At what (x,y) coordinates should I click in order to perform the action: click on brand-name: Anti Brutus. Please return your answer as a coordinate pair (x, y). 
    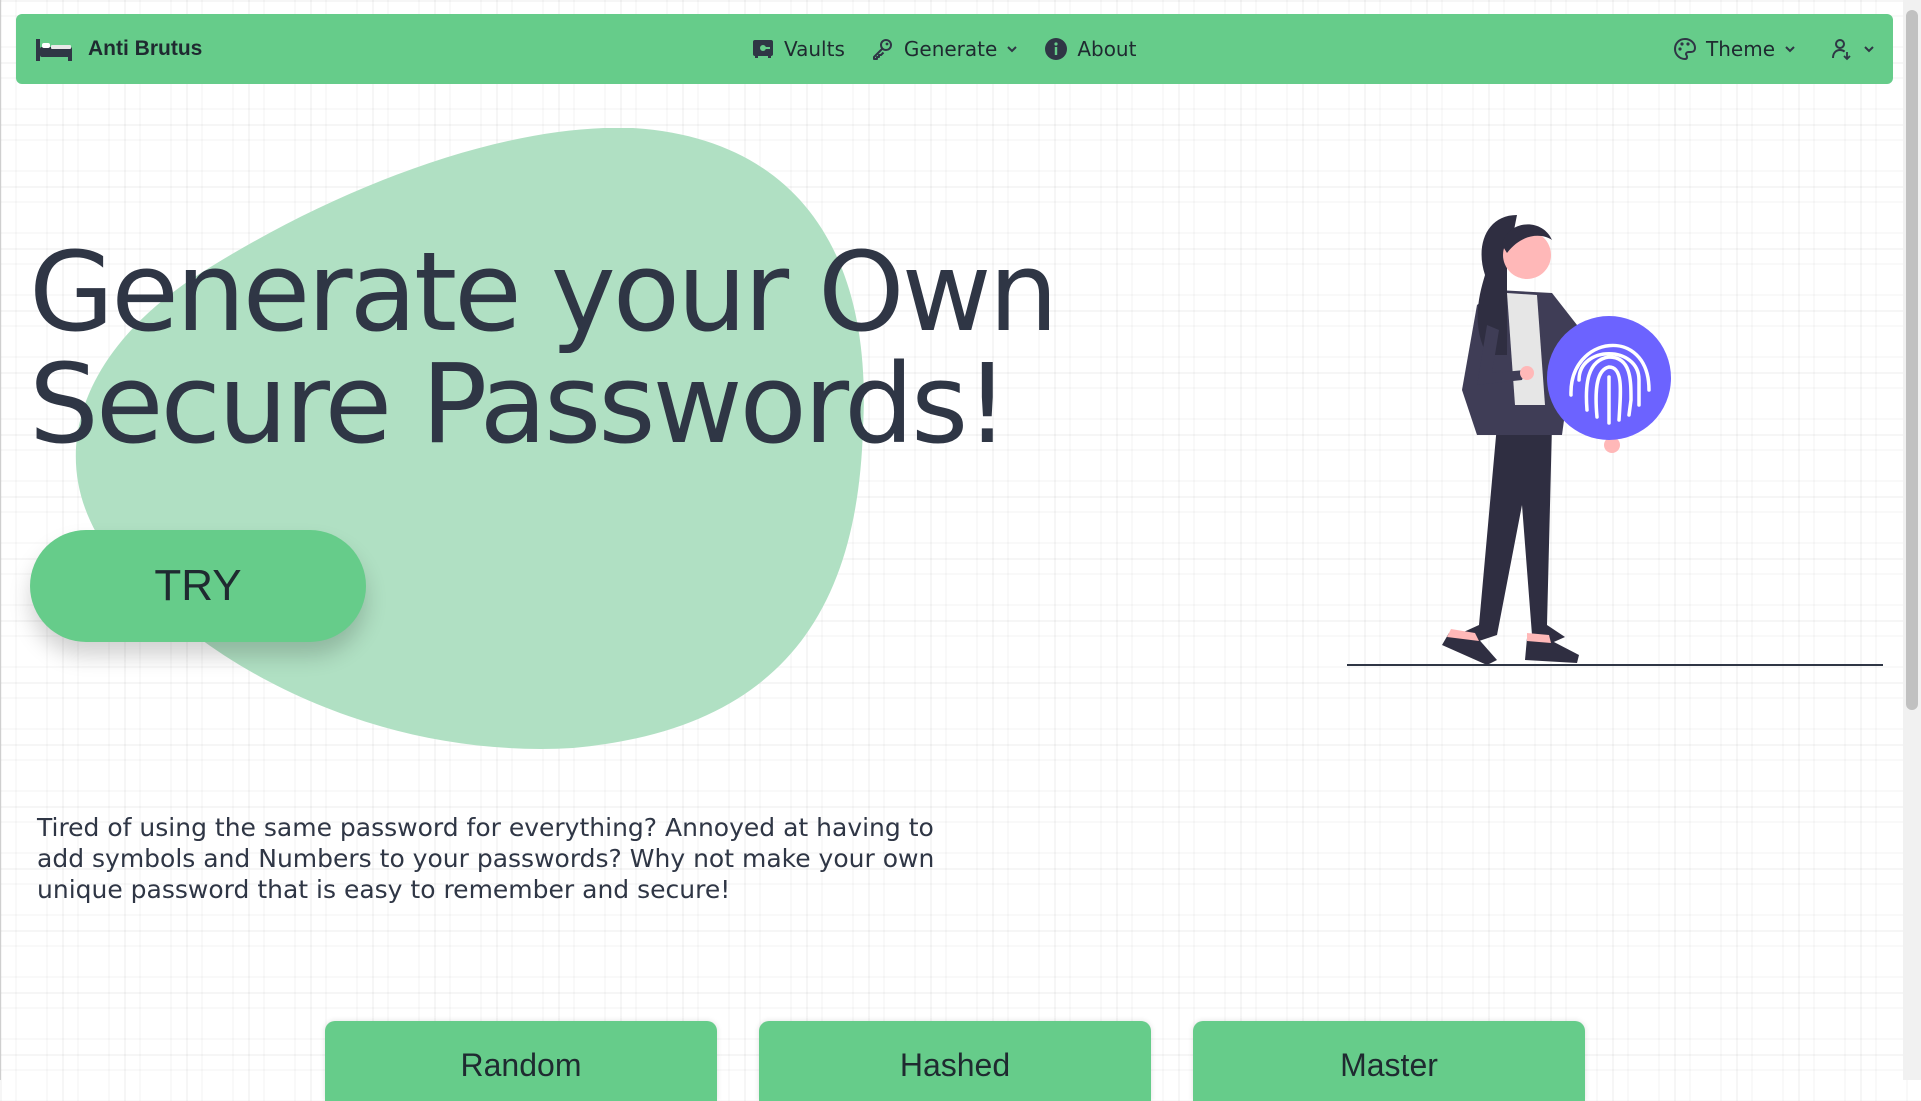
    Looking at the image, I should click on (145, 48).